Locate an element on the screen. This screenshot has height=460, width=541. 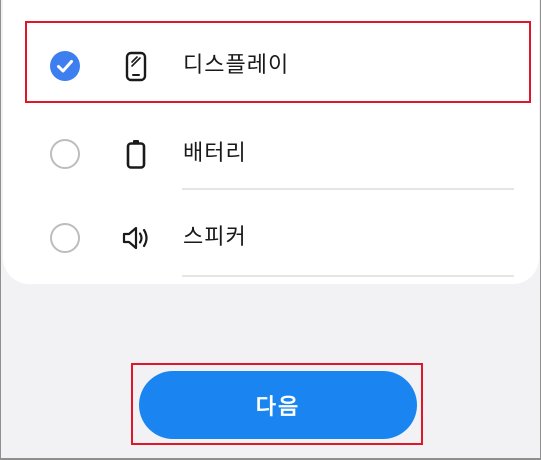
radio-checked-display is located at coordinates (65, 66).